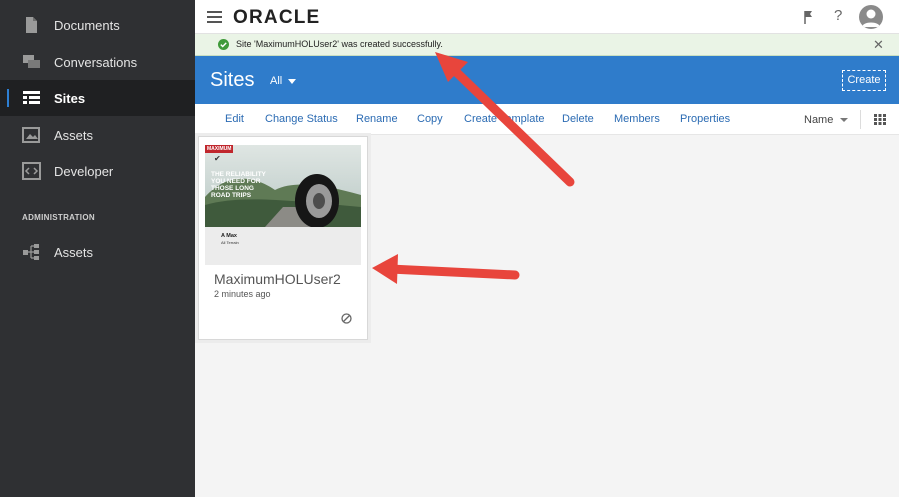 This screenshot has height=497, width=899. What do you see at coordinates (232, 80) in the screenshot?
I see `page-title: Sites` at bounding box center [232, 80].